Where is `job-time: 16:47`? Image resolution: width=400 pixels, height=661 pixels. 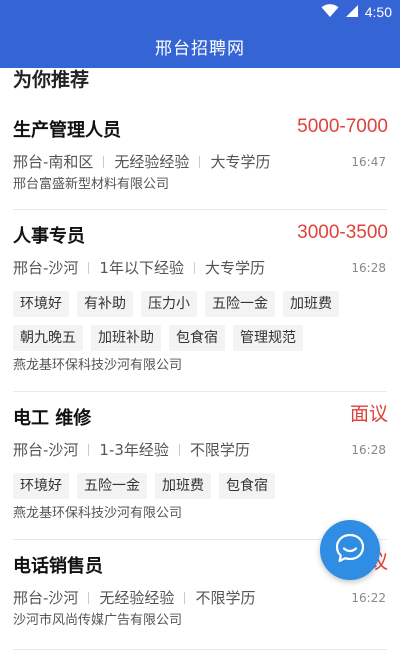 job-time: 16:47 is located at coordinates (368, 162).